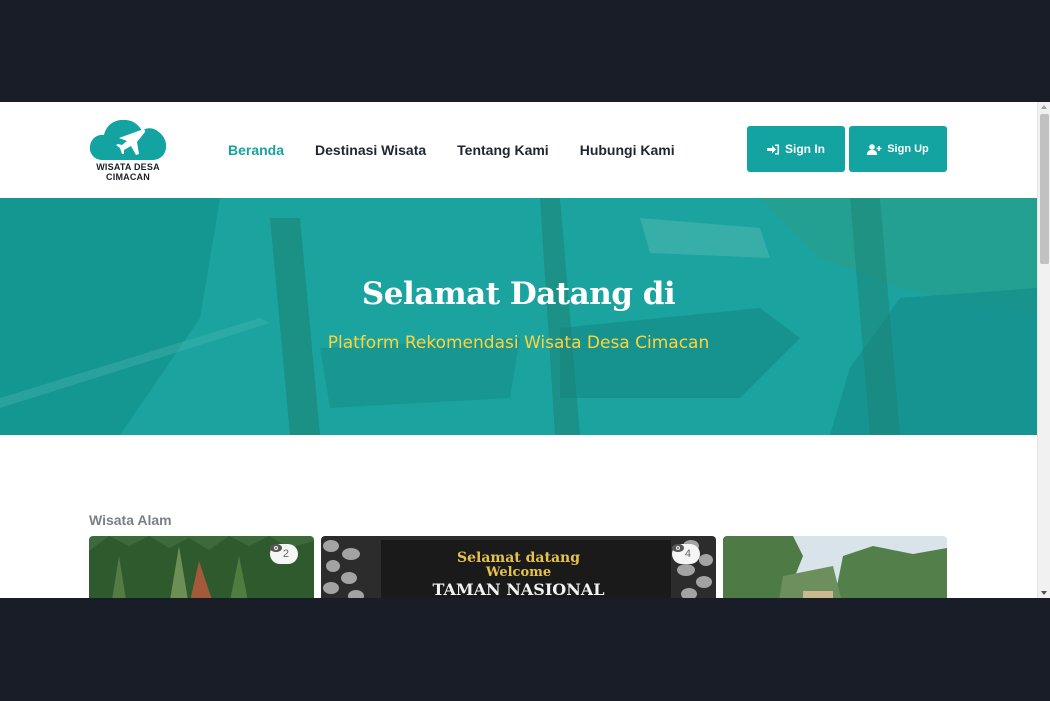  I want to click on hero-title: Selamat Datang di, so click(518, 294).